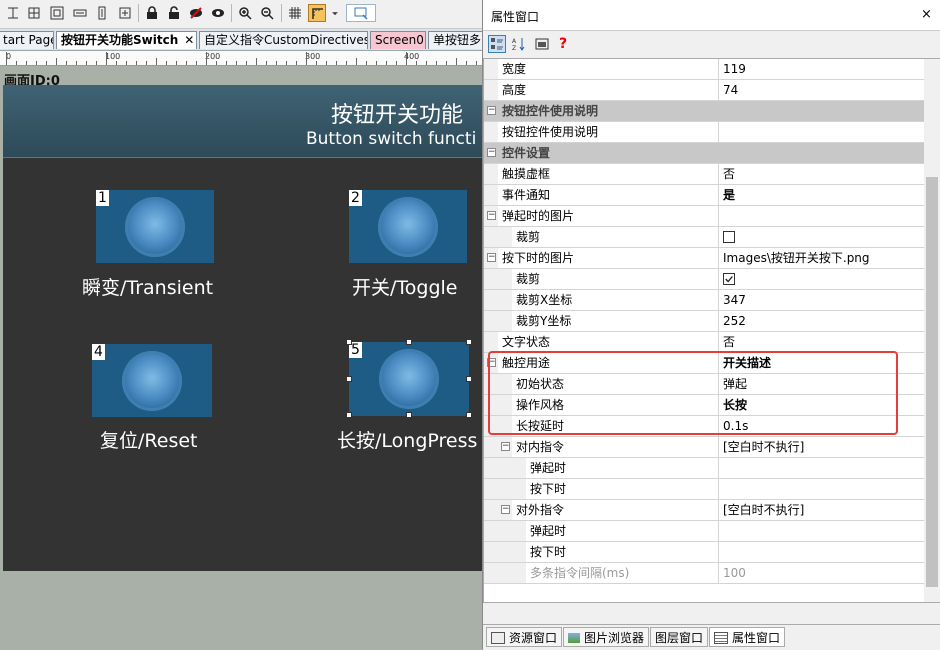  Describe the element at coordinates (519, 44) in the screenshot. I see `sort-az-icon: AZ` at that location.